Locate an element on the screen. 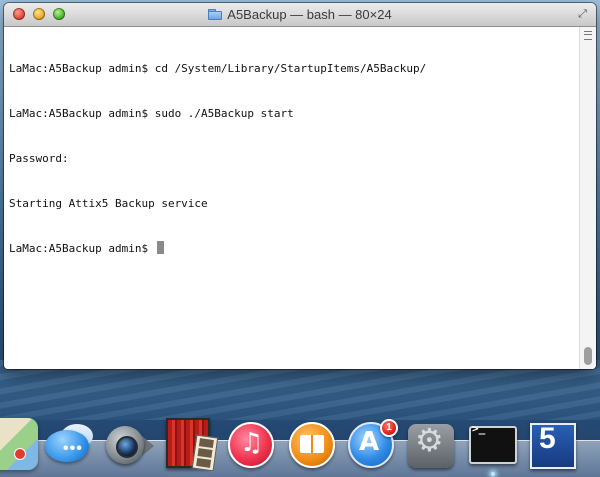 The image size is (600, 477). itunes-icon: ♫ is located at coordinates (252, 444).